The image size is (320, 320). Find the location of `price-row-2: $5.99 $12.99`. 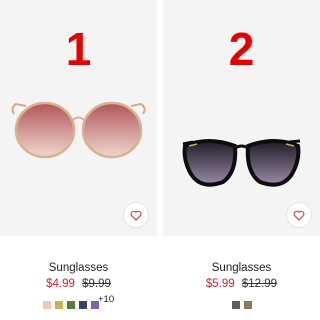

price-row-2: $5.99 $12.99 is located at coordinates (241, 284).